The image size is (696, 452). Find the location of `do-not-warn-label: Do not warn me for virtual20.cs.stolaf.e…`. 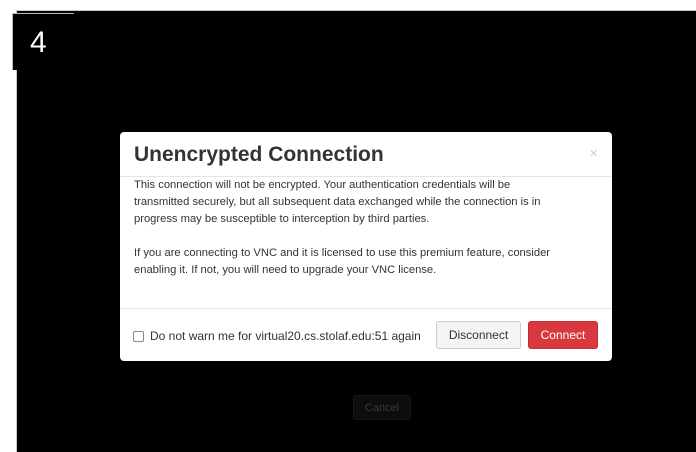

do-not-warn-label: Do not warn me for virtual20.cs.stolaf.e… is located at coordinates (285, 336).